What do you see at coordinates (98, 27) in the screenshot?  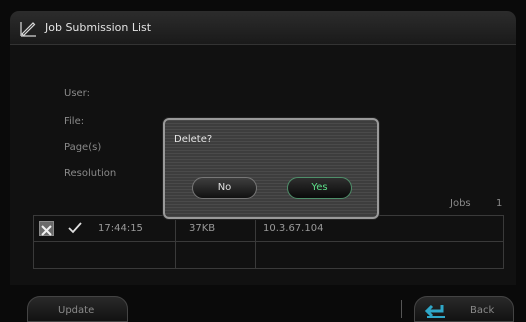 I see `page-title: Job Submission List` at bounding box center [98, 27].